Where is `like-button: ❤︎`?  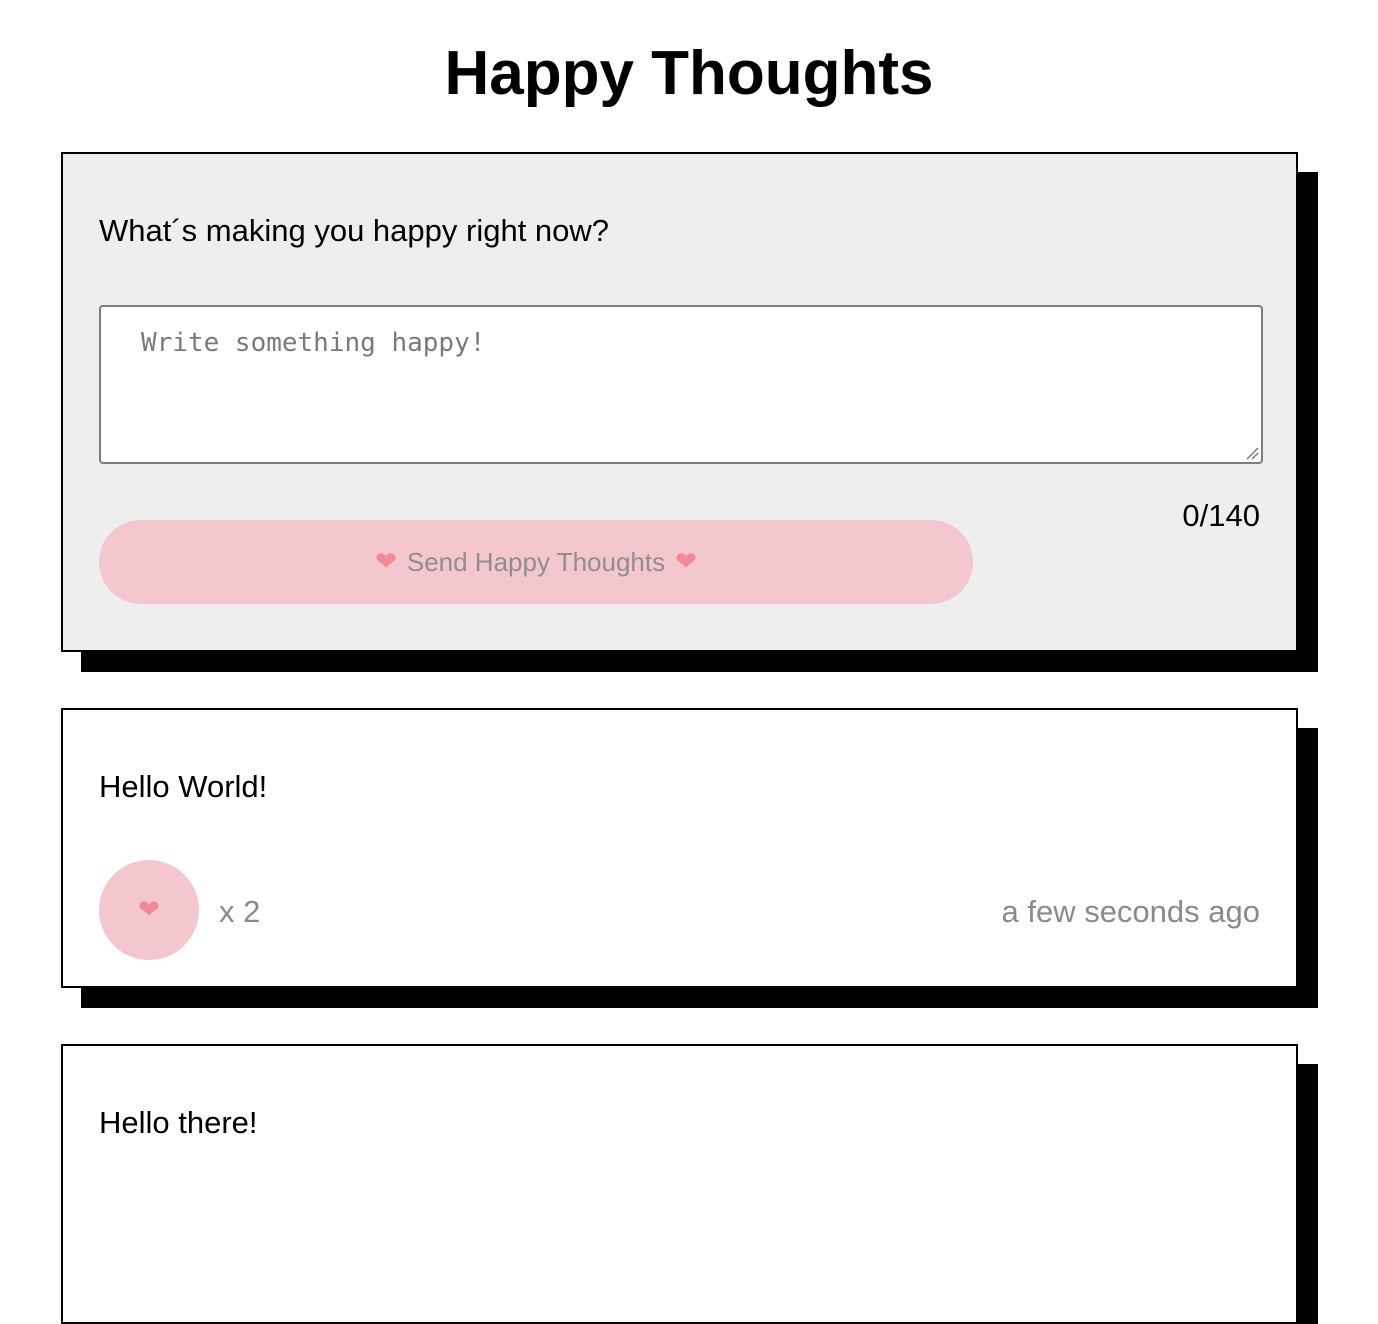 like-button: ❤︎ is located at coordinates (149, 910).